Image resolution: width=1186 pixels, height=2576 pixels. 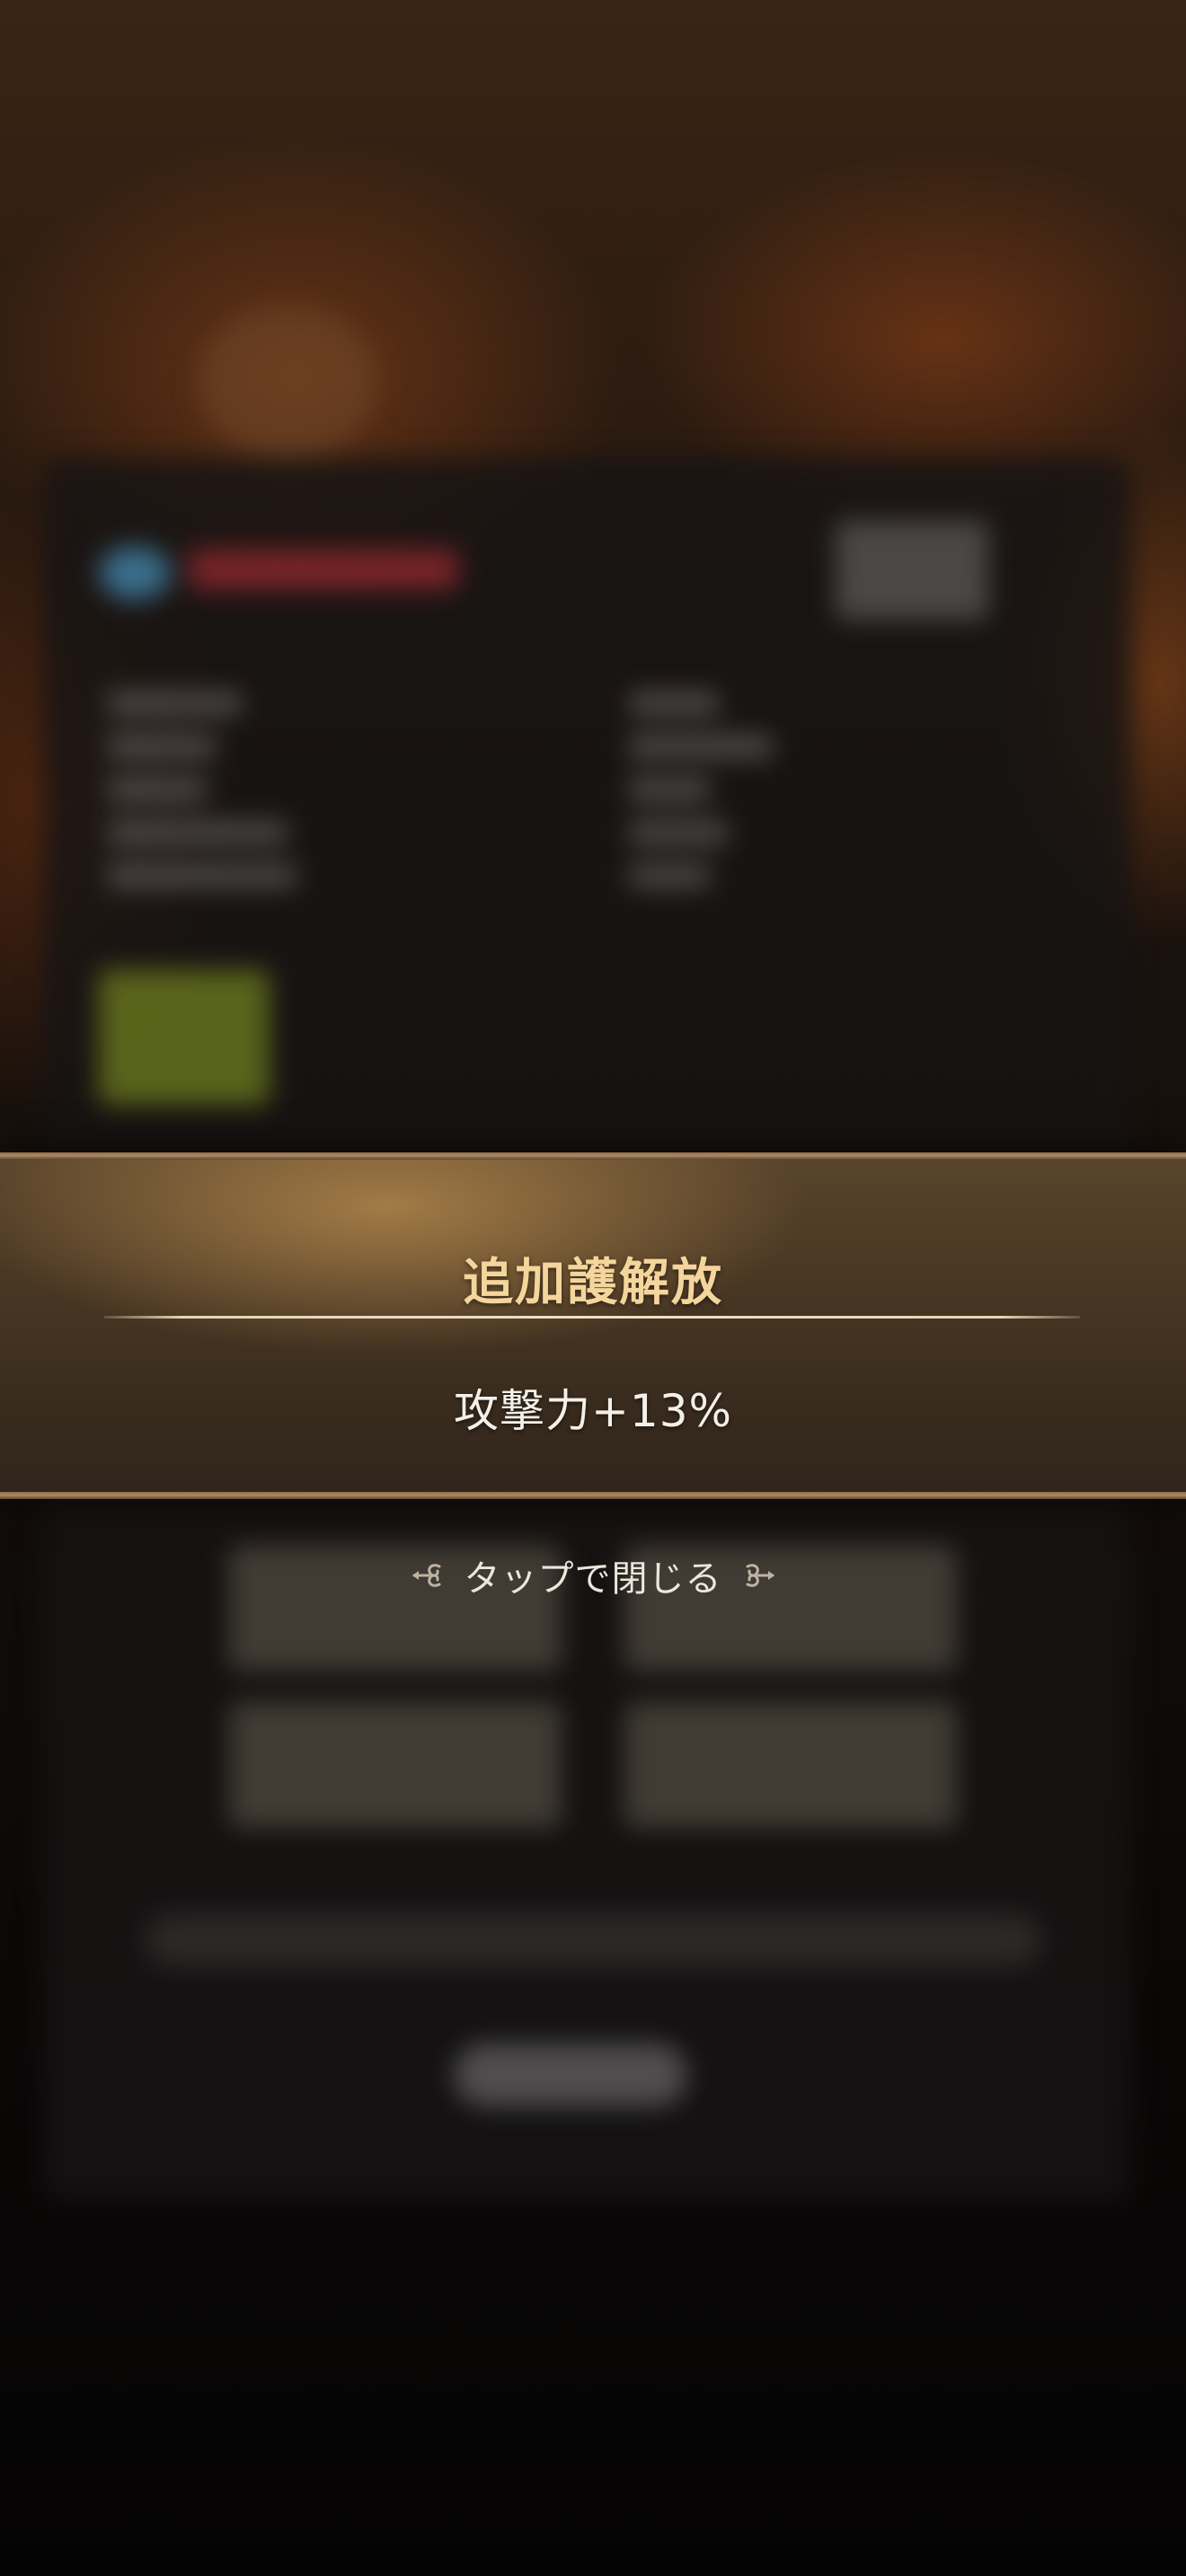 I want to click on tap-to-close: タップで閉じる, so click(x=593, y=1575).